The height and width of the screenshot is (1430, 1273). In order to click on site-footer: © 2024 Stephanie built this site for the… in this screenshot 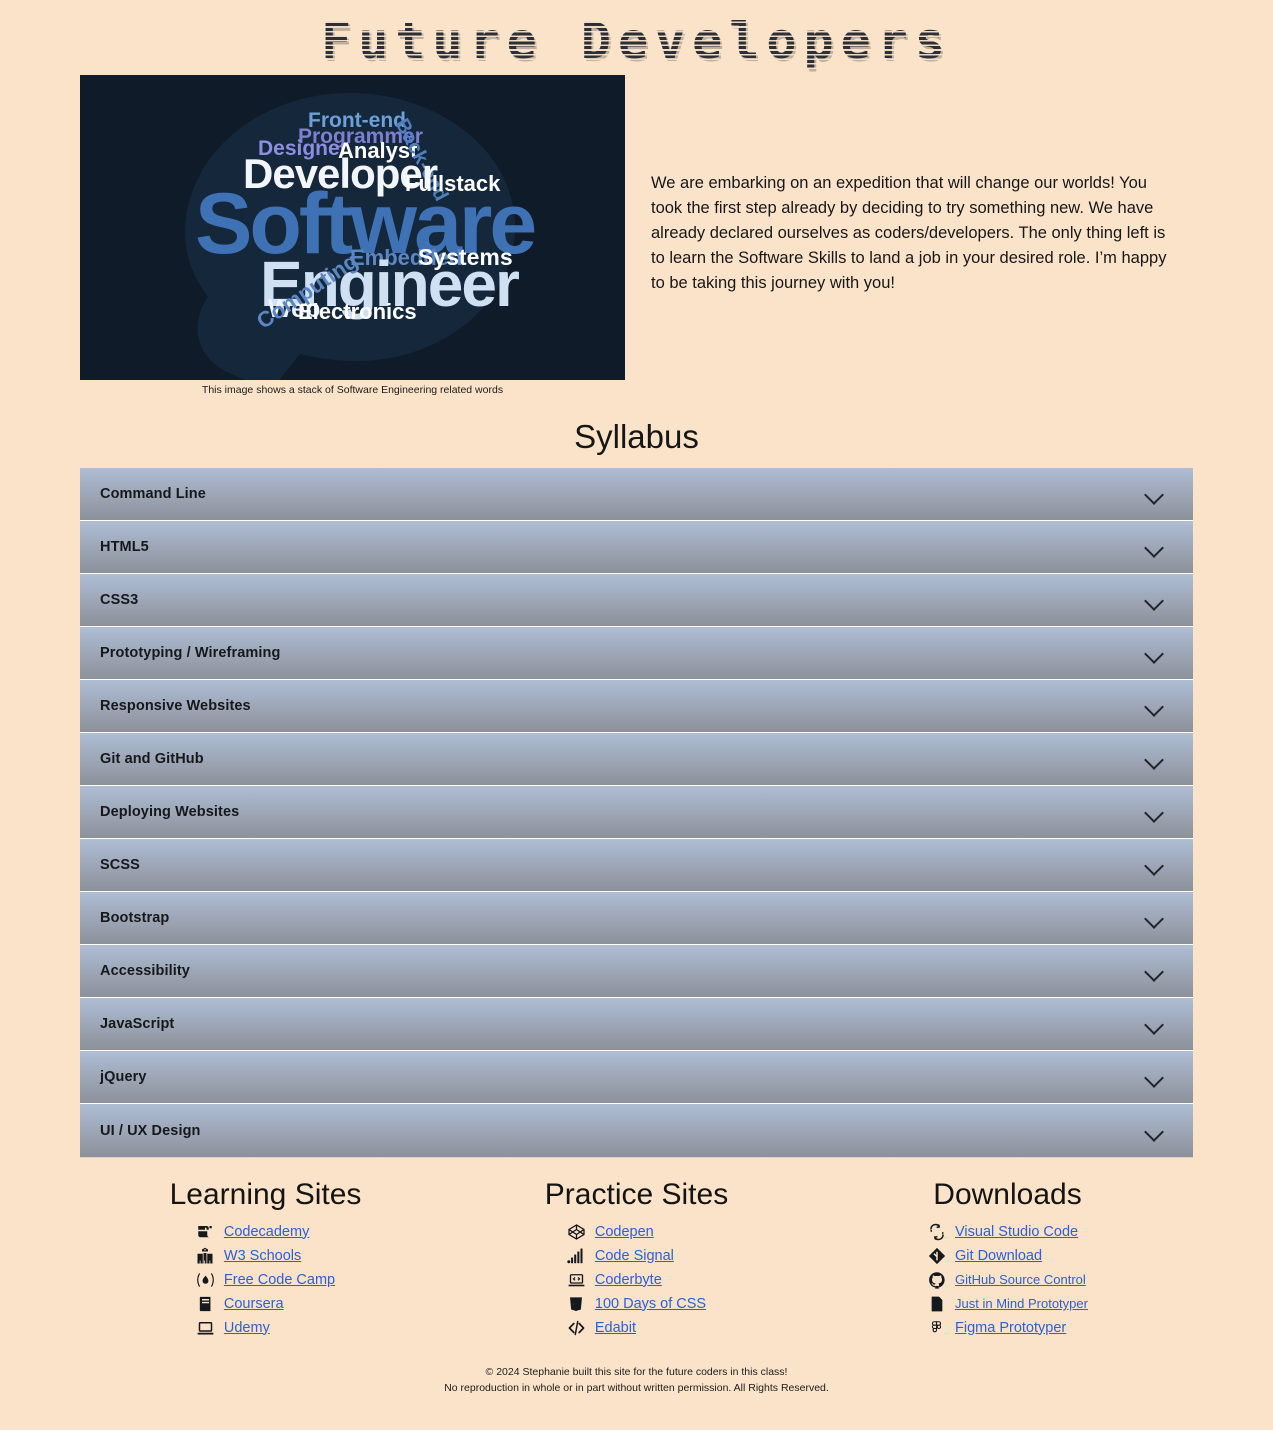, I will do `click(636, 1385)`.